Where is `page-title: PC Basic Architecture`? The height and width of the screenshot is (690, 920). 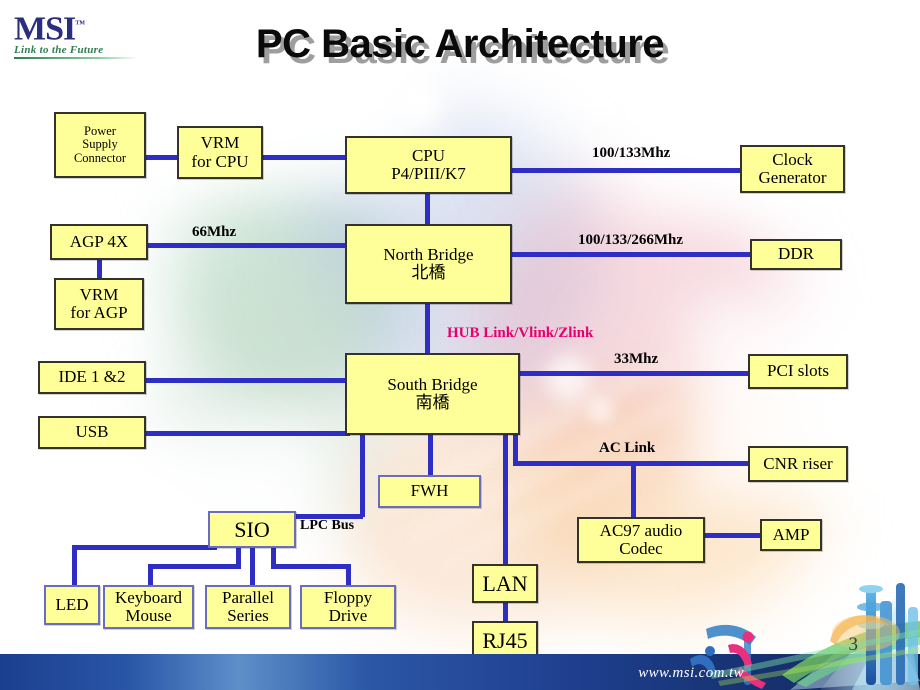
page-title: PC Basic Architecture is located at coordinates (460, 44).